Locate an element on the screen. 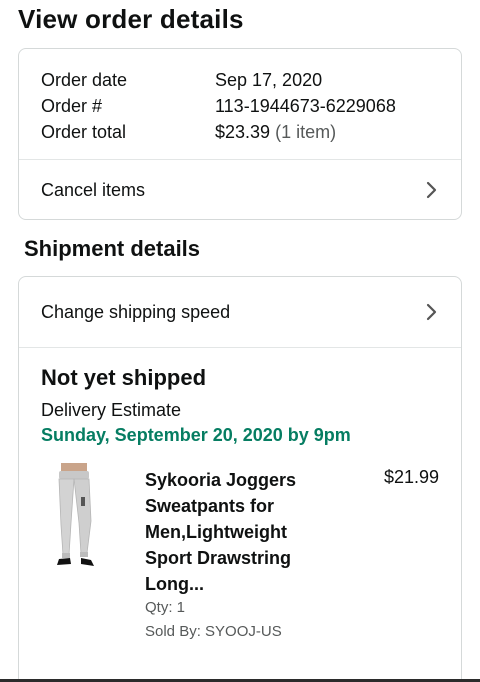 The width and height of the screenshot is (480, 682). order-date-row: Order date Sep 17, 2020 is located at coordinates (218, 80).